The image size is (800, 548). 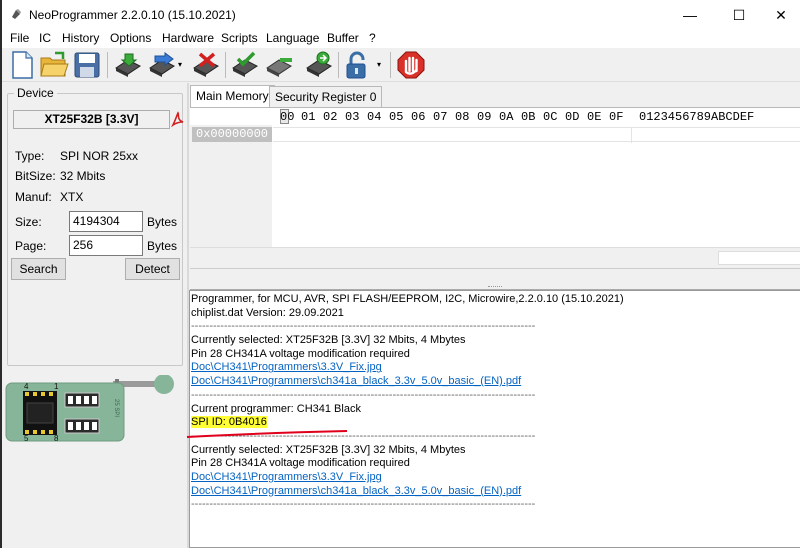 I want to click on tab-security-register-0: Security Register 0, so click(x=326, y=96).